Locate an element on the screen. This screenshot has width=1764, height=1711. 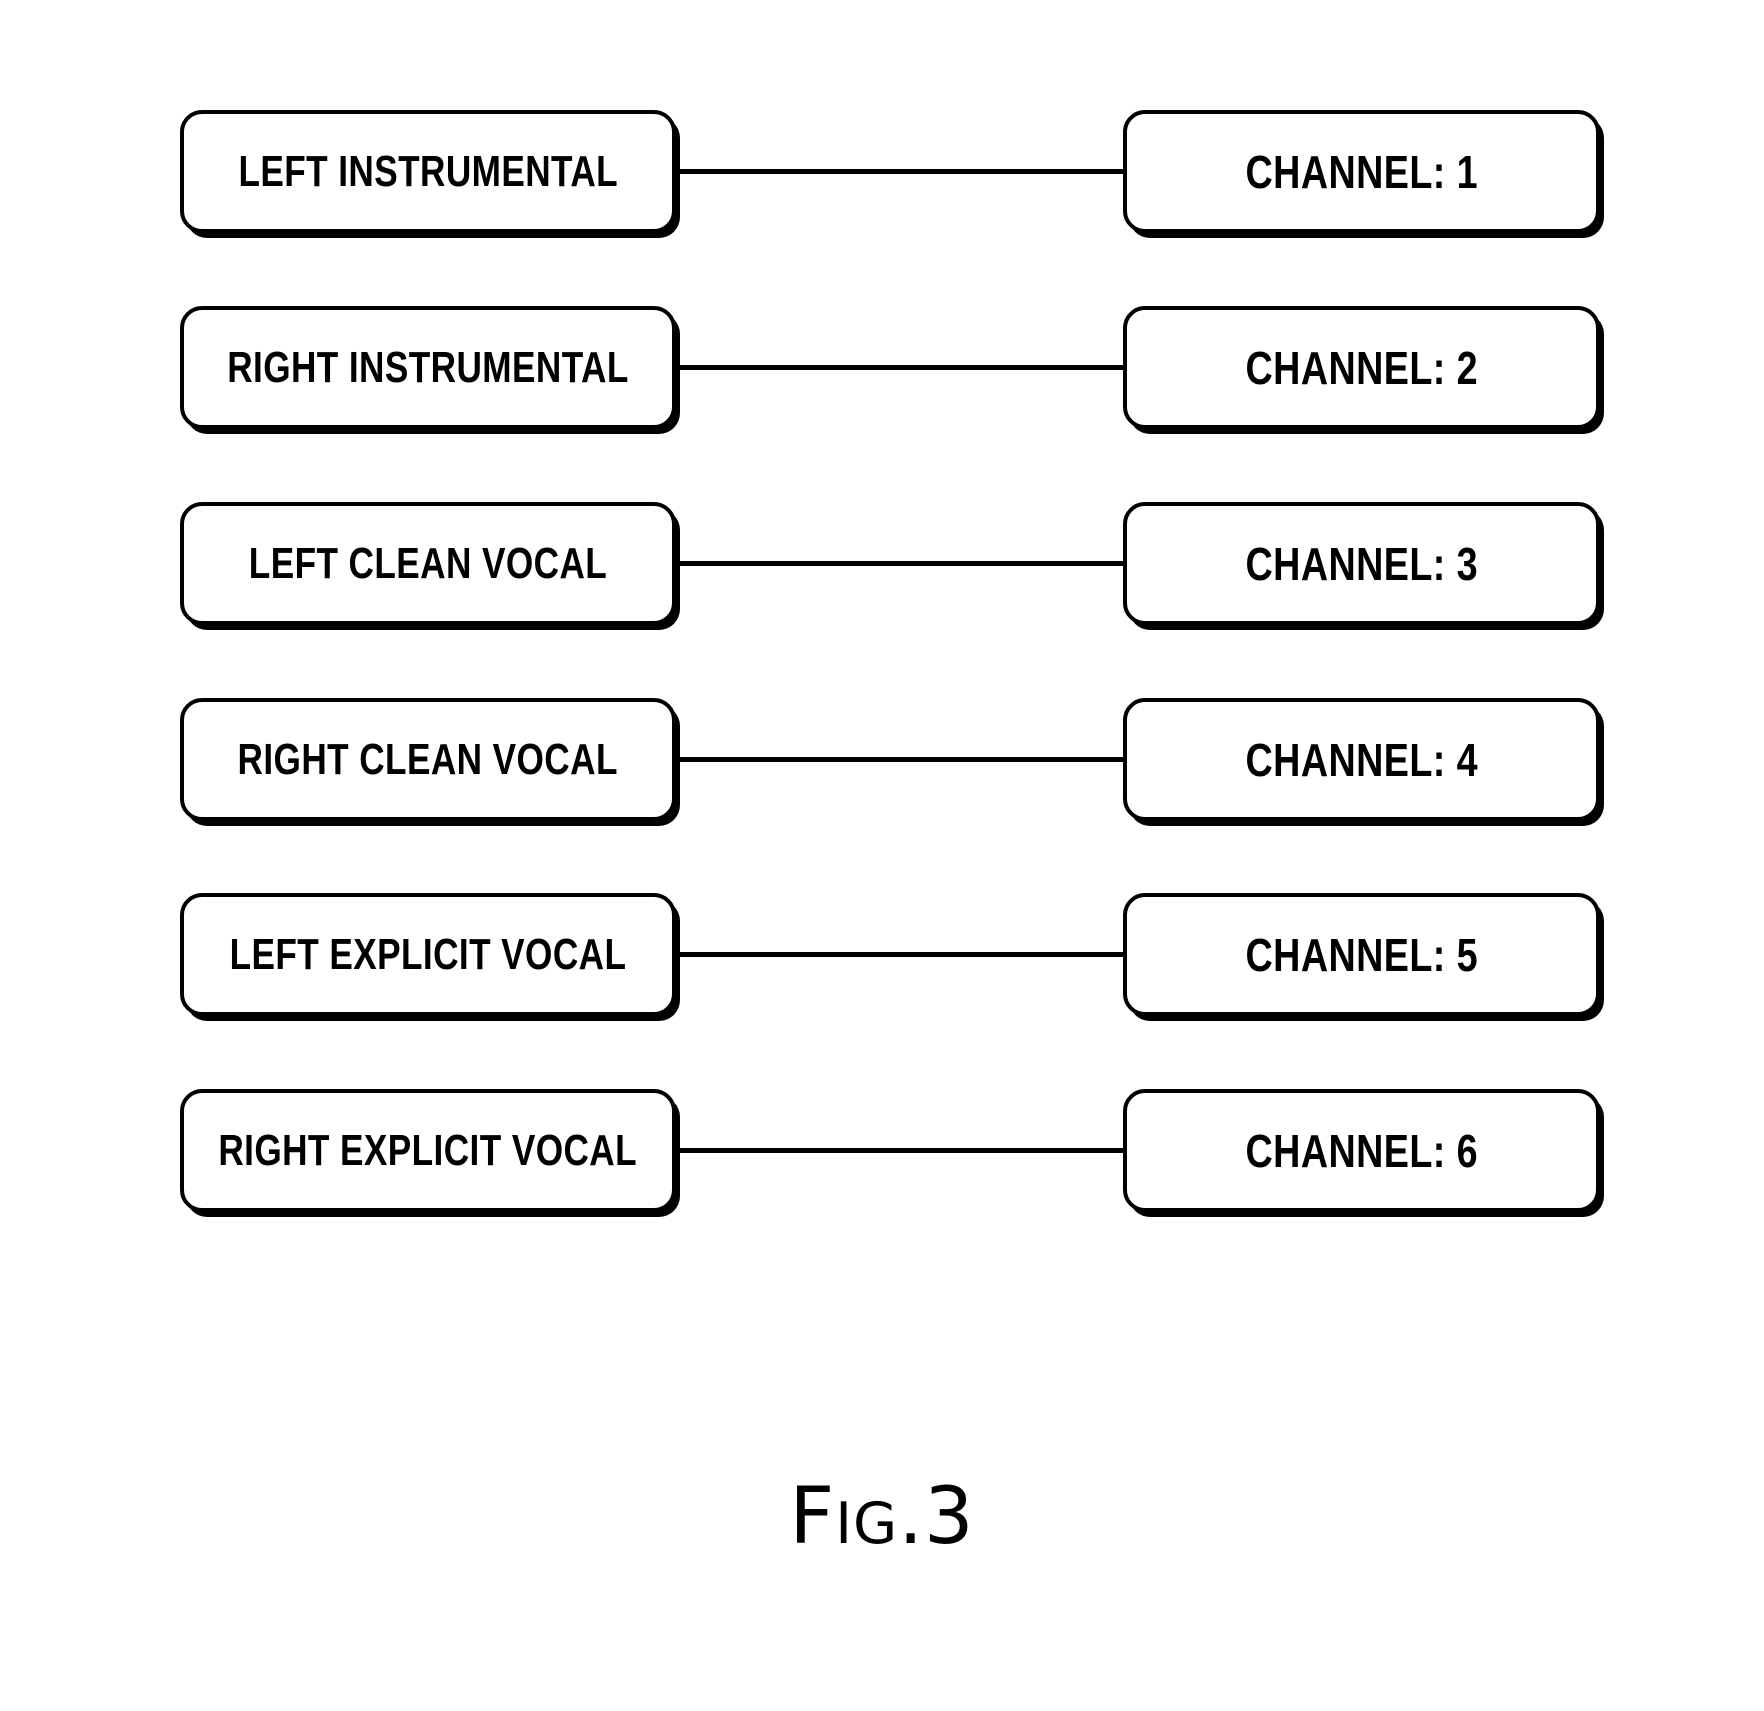
figure-caption: FIG.3 is located at coordinates (882, 1517).